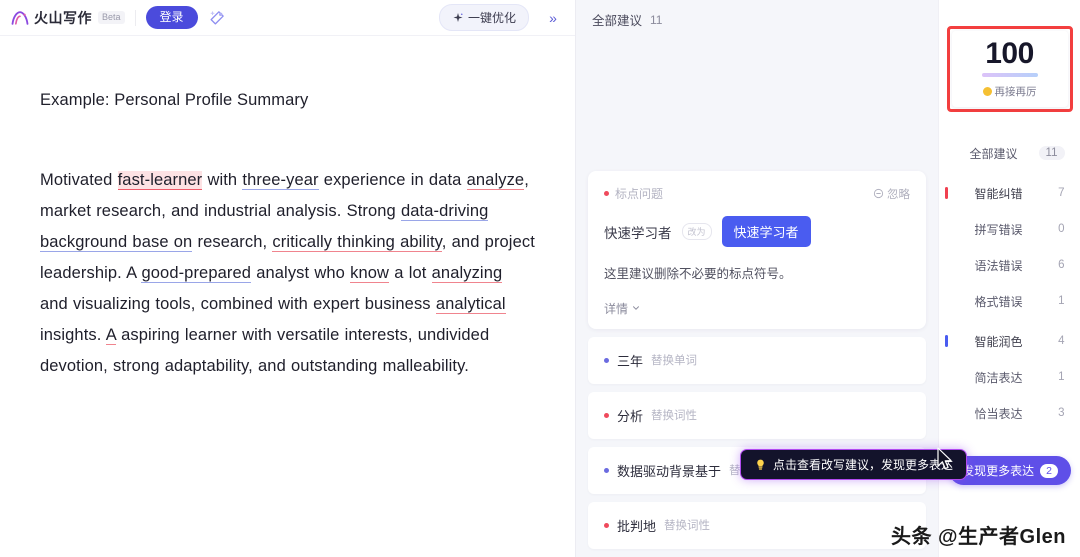 The image size is (1080, 557). I want to click on category-count: 7, so click(1061, 193).